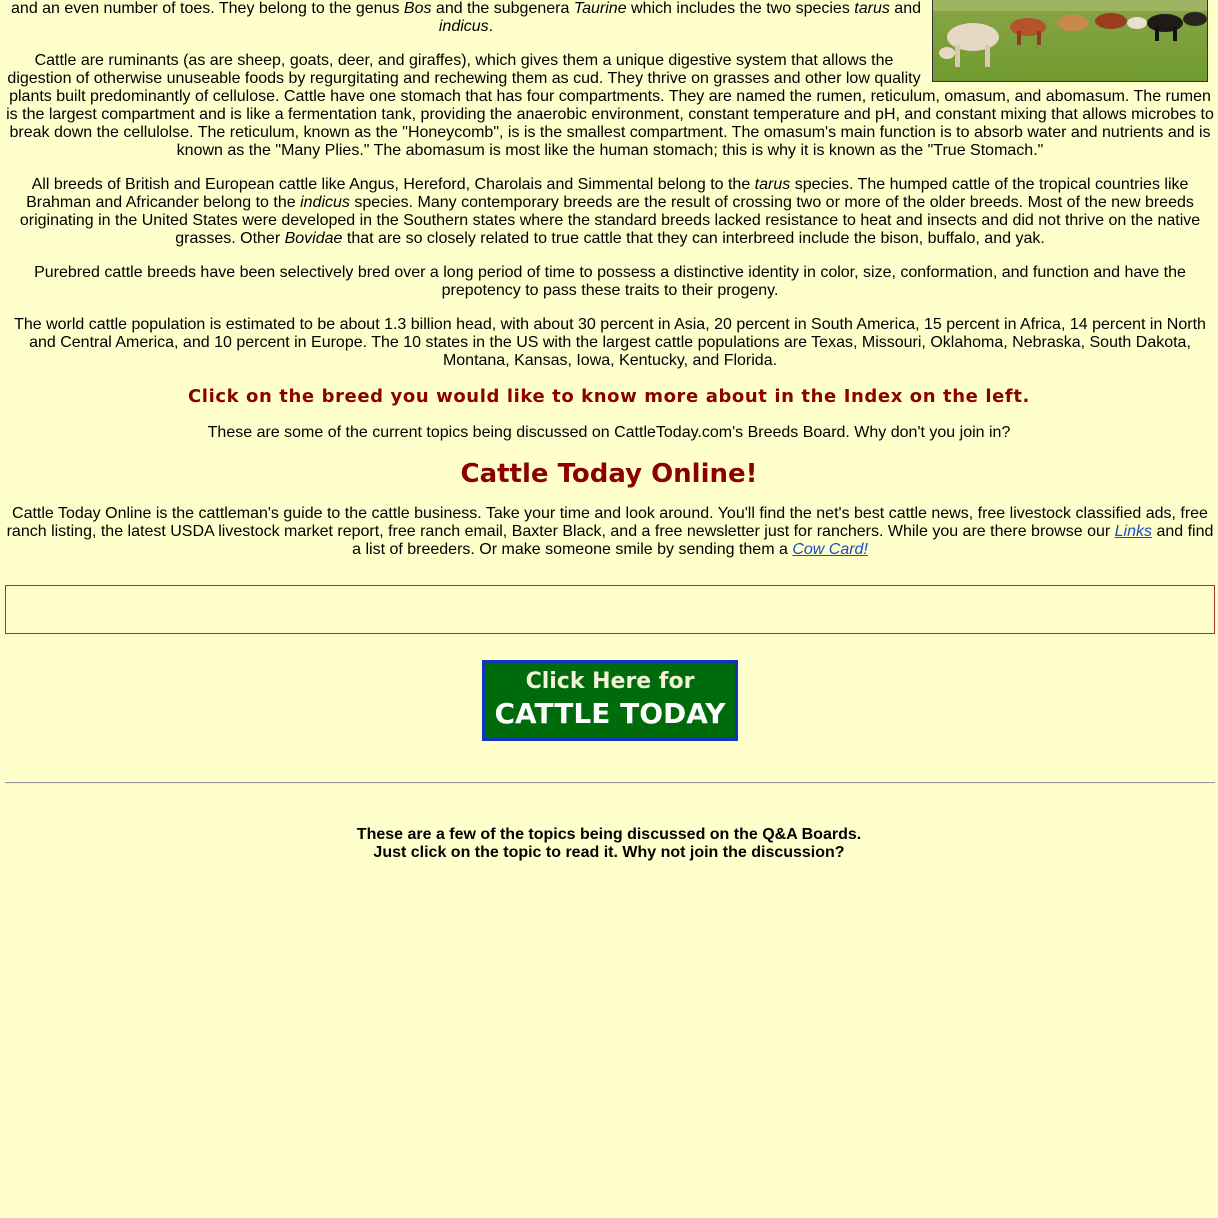 This screenshot has width=1218, height=1218. I want to click on banner-line-1: Click Here for, so click(610, 681).